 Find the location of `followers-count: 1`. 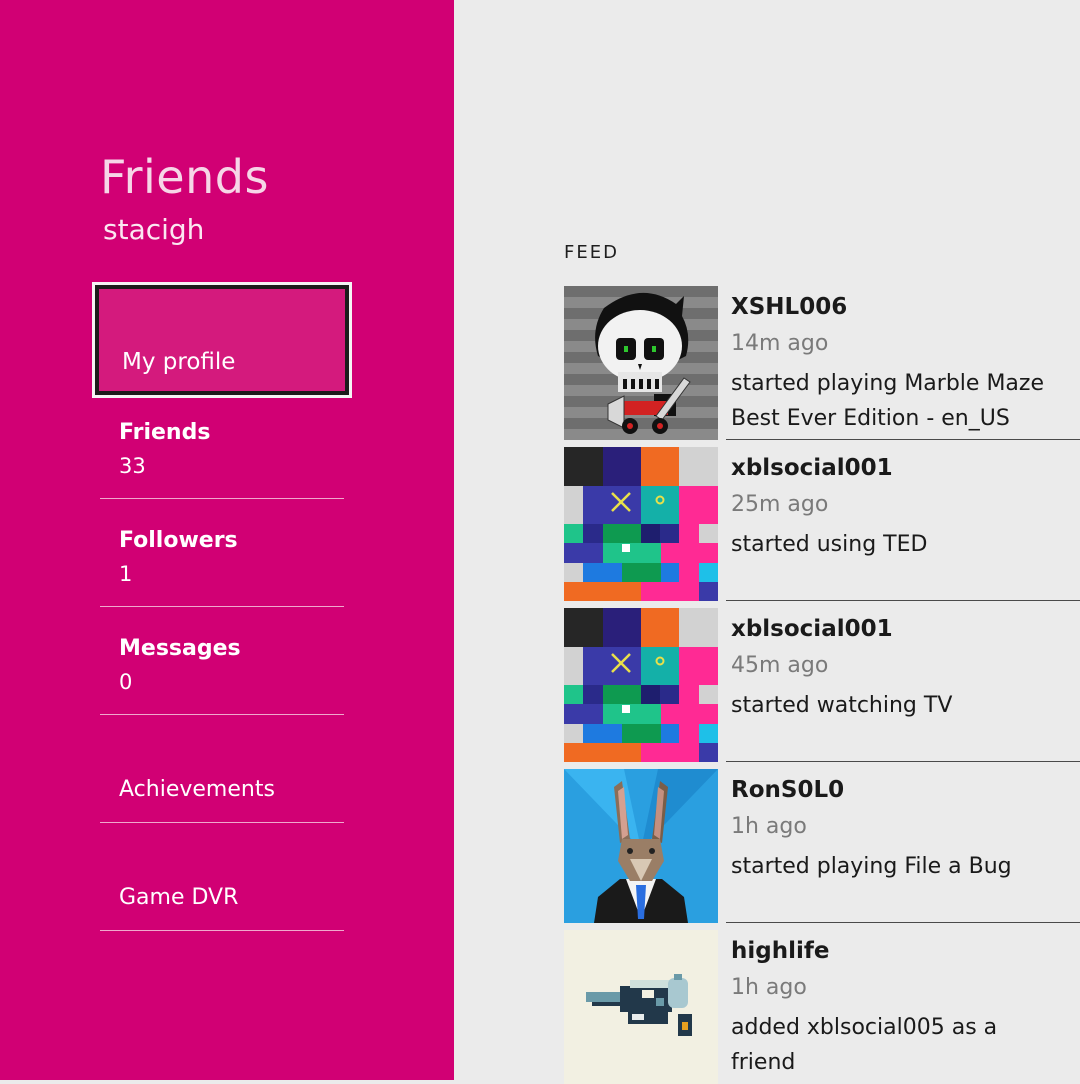

followers-count: 1 is located at coordinates (126, 574).